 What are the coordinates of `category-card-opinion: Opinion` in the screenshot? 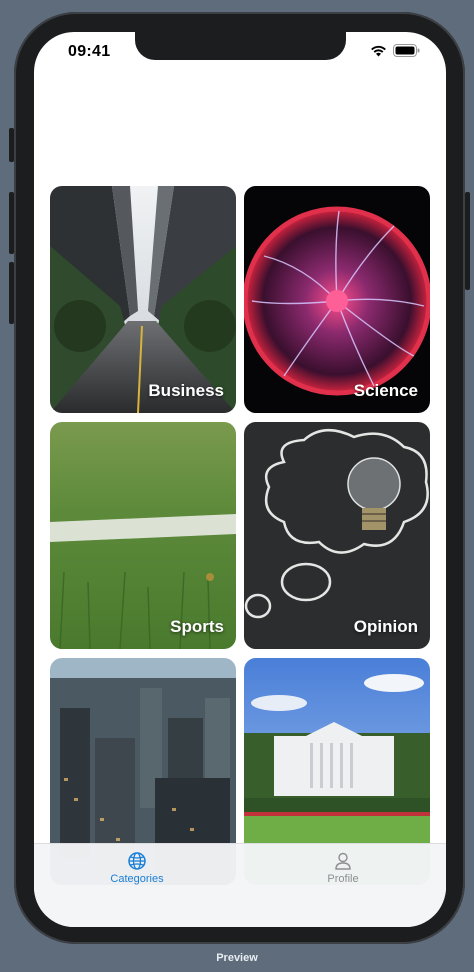 It's located at (337, 535).